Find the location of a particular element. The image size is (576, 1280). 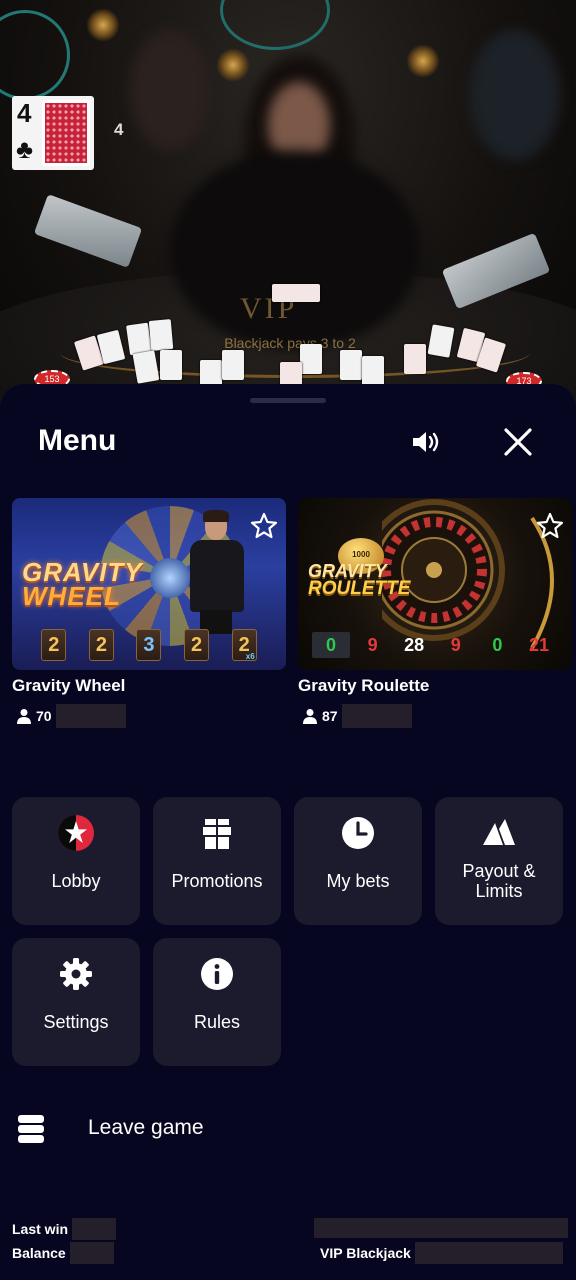

game-name: Gravity Roulette is located at coordinates (364, 685).